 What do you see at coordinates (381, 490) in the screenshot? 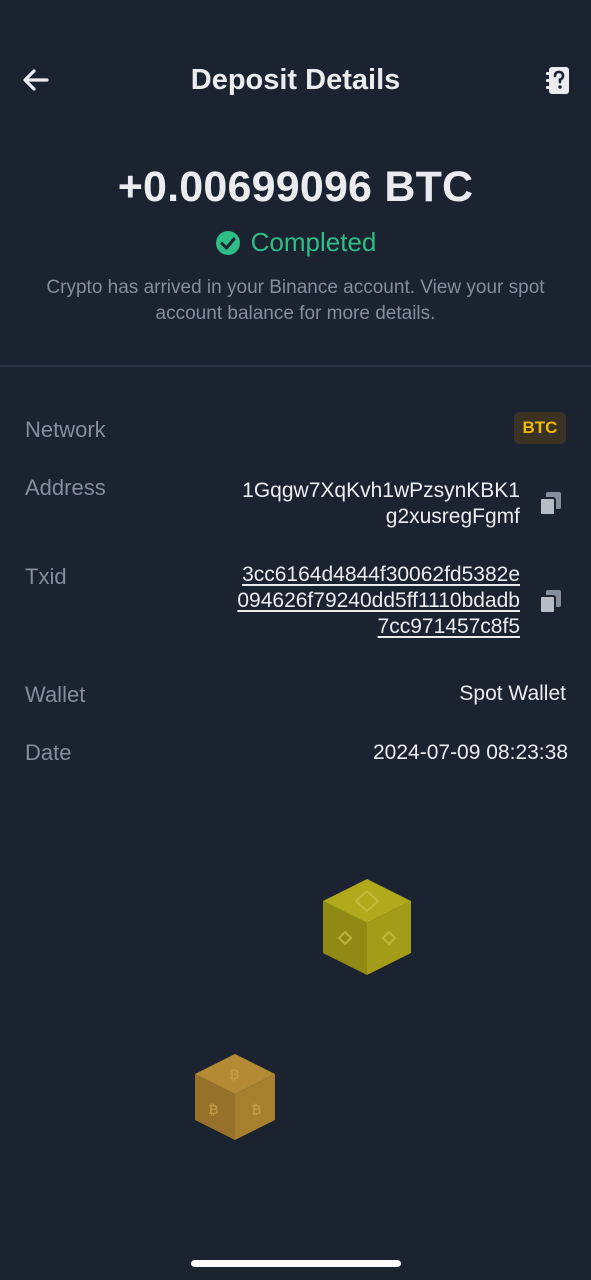
I see `address-line-1: 1Gqgw7XqKvh1wPzsynKBK1` at bounding box center [381, 490].